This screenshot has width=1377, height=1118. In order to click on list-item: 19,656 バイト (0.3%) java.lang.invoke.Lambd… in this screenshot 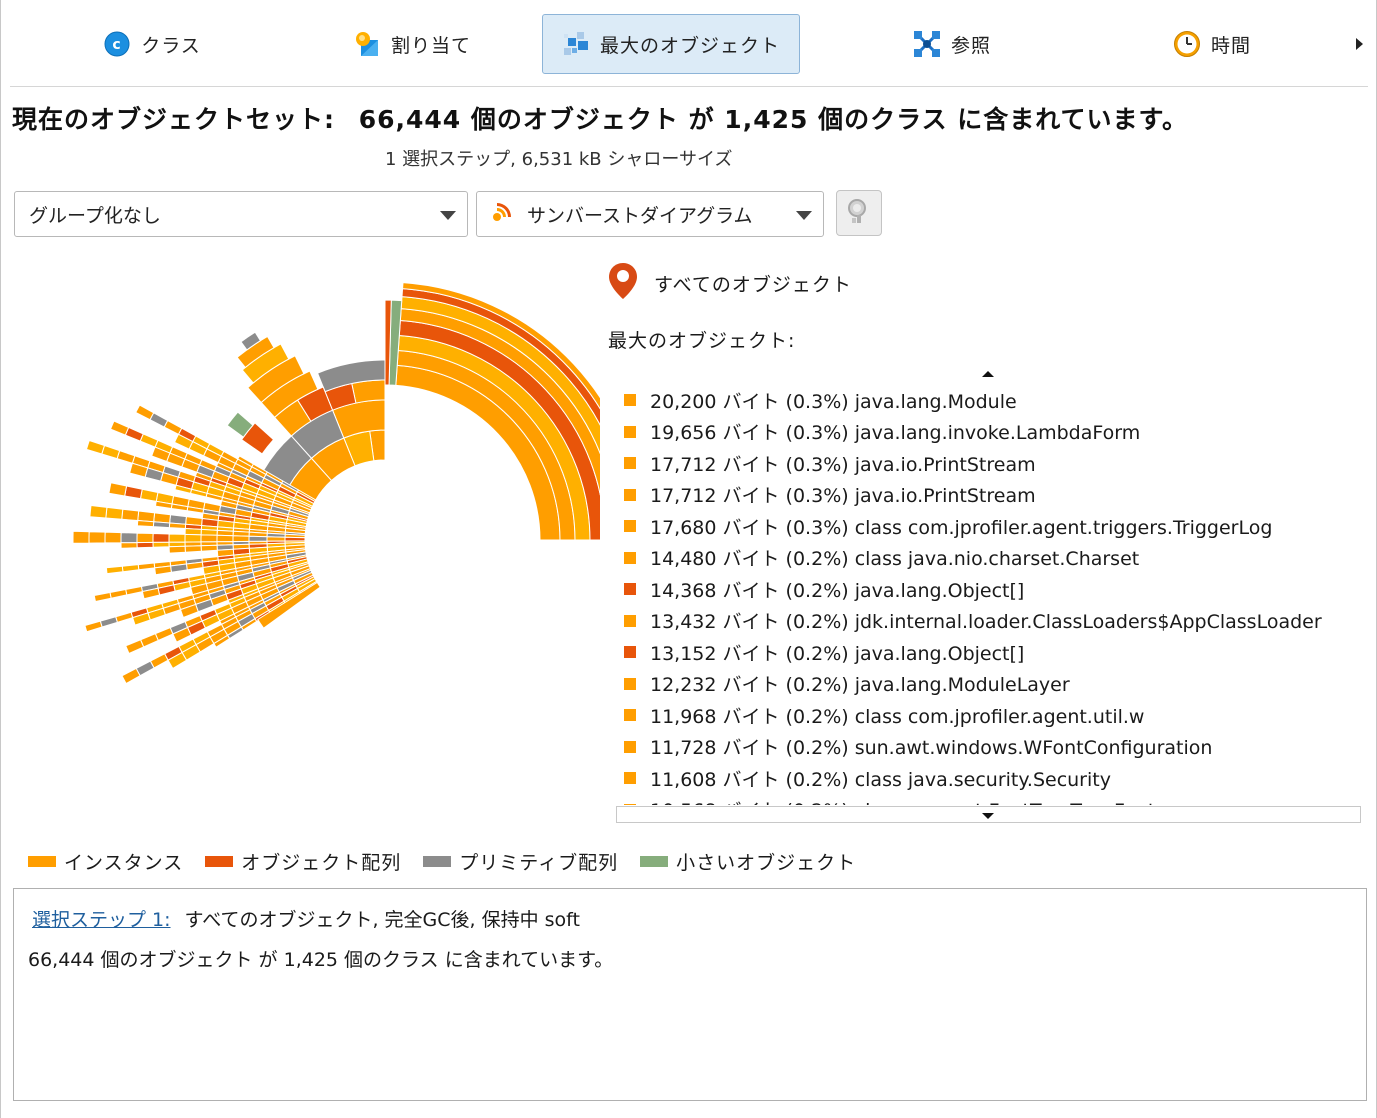, I will do `click(882, 432)`.